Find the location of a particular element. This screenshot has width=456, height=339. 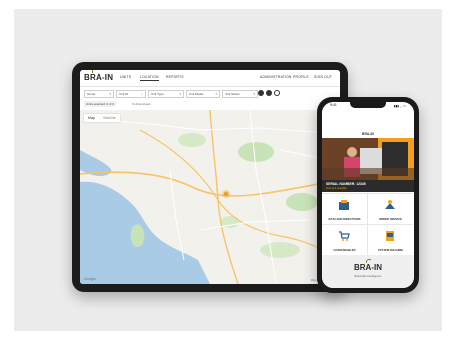

filter-icon is located at coordinates (261, 93).